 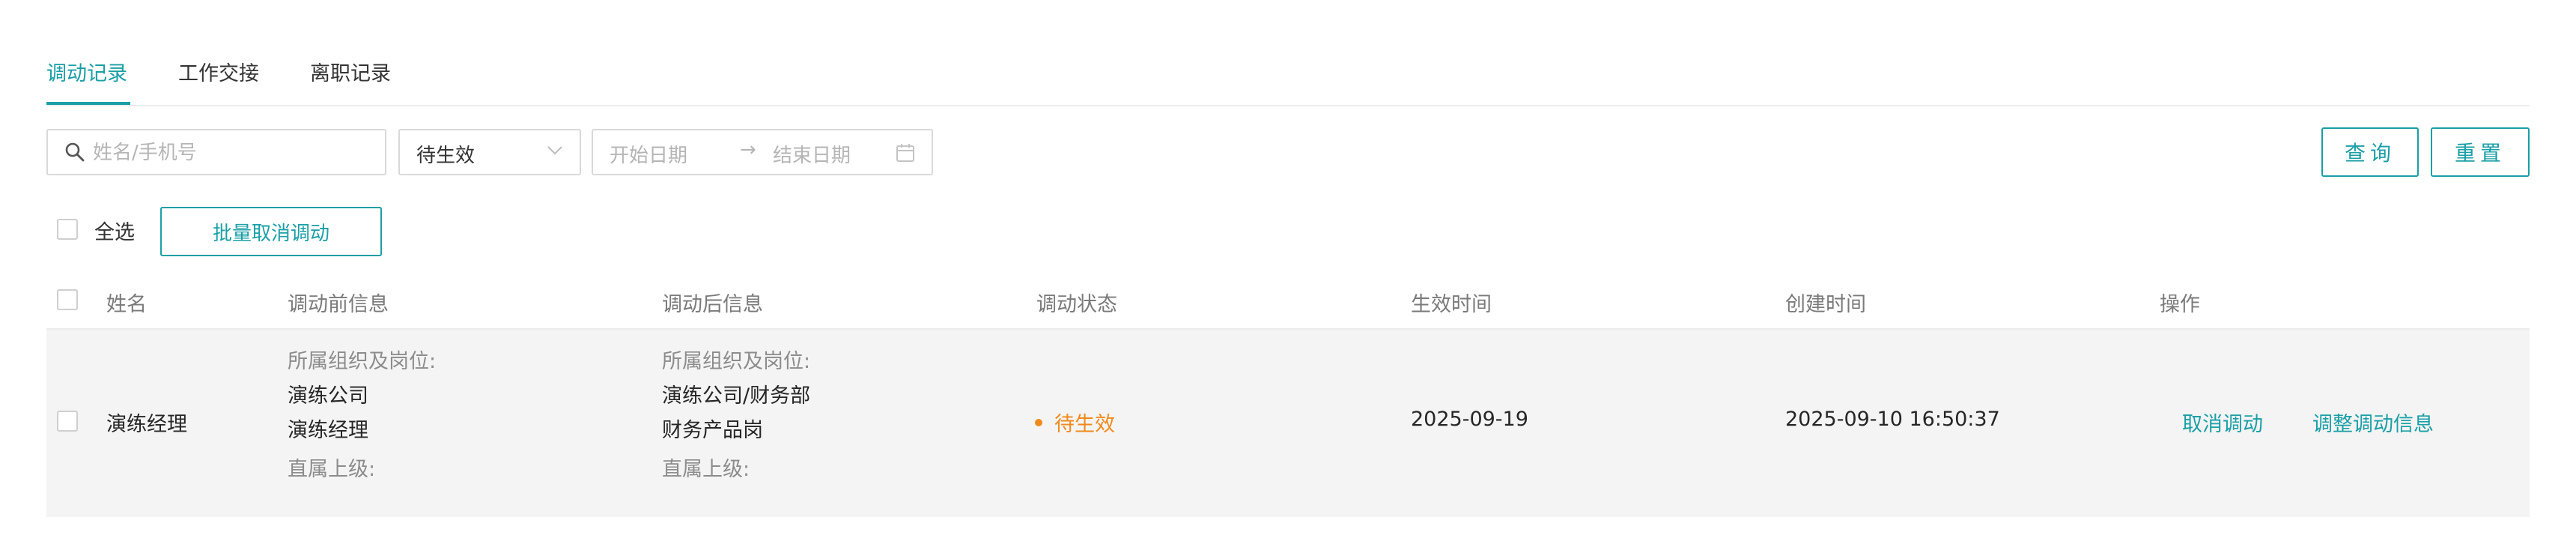 I want to click on active-tab-indicator, so click(x=88, y=103).